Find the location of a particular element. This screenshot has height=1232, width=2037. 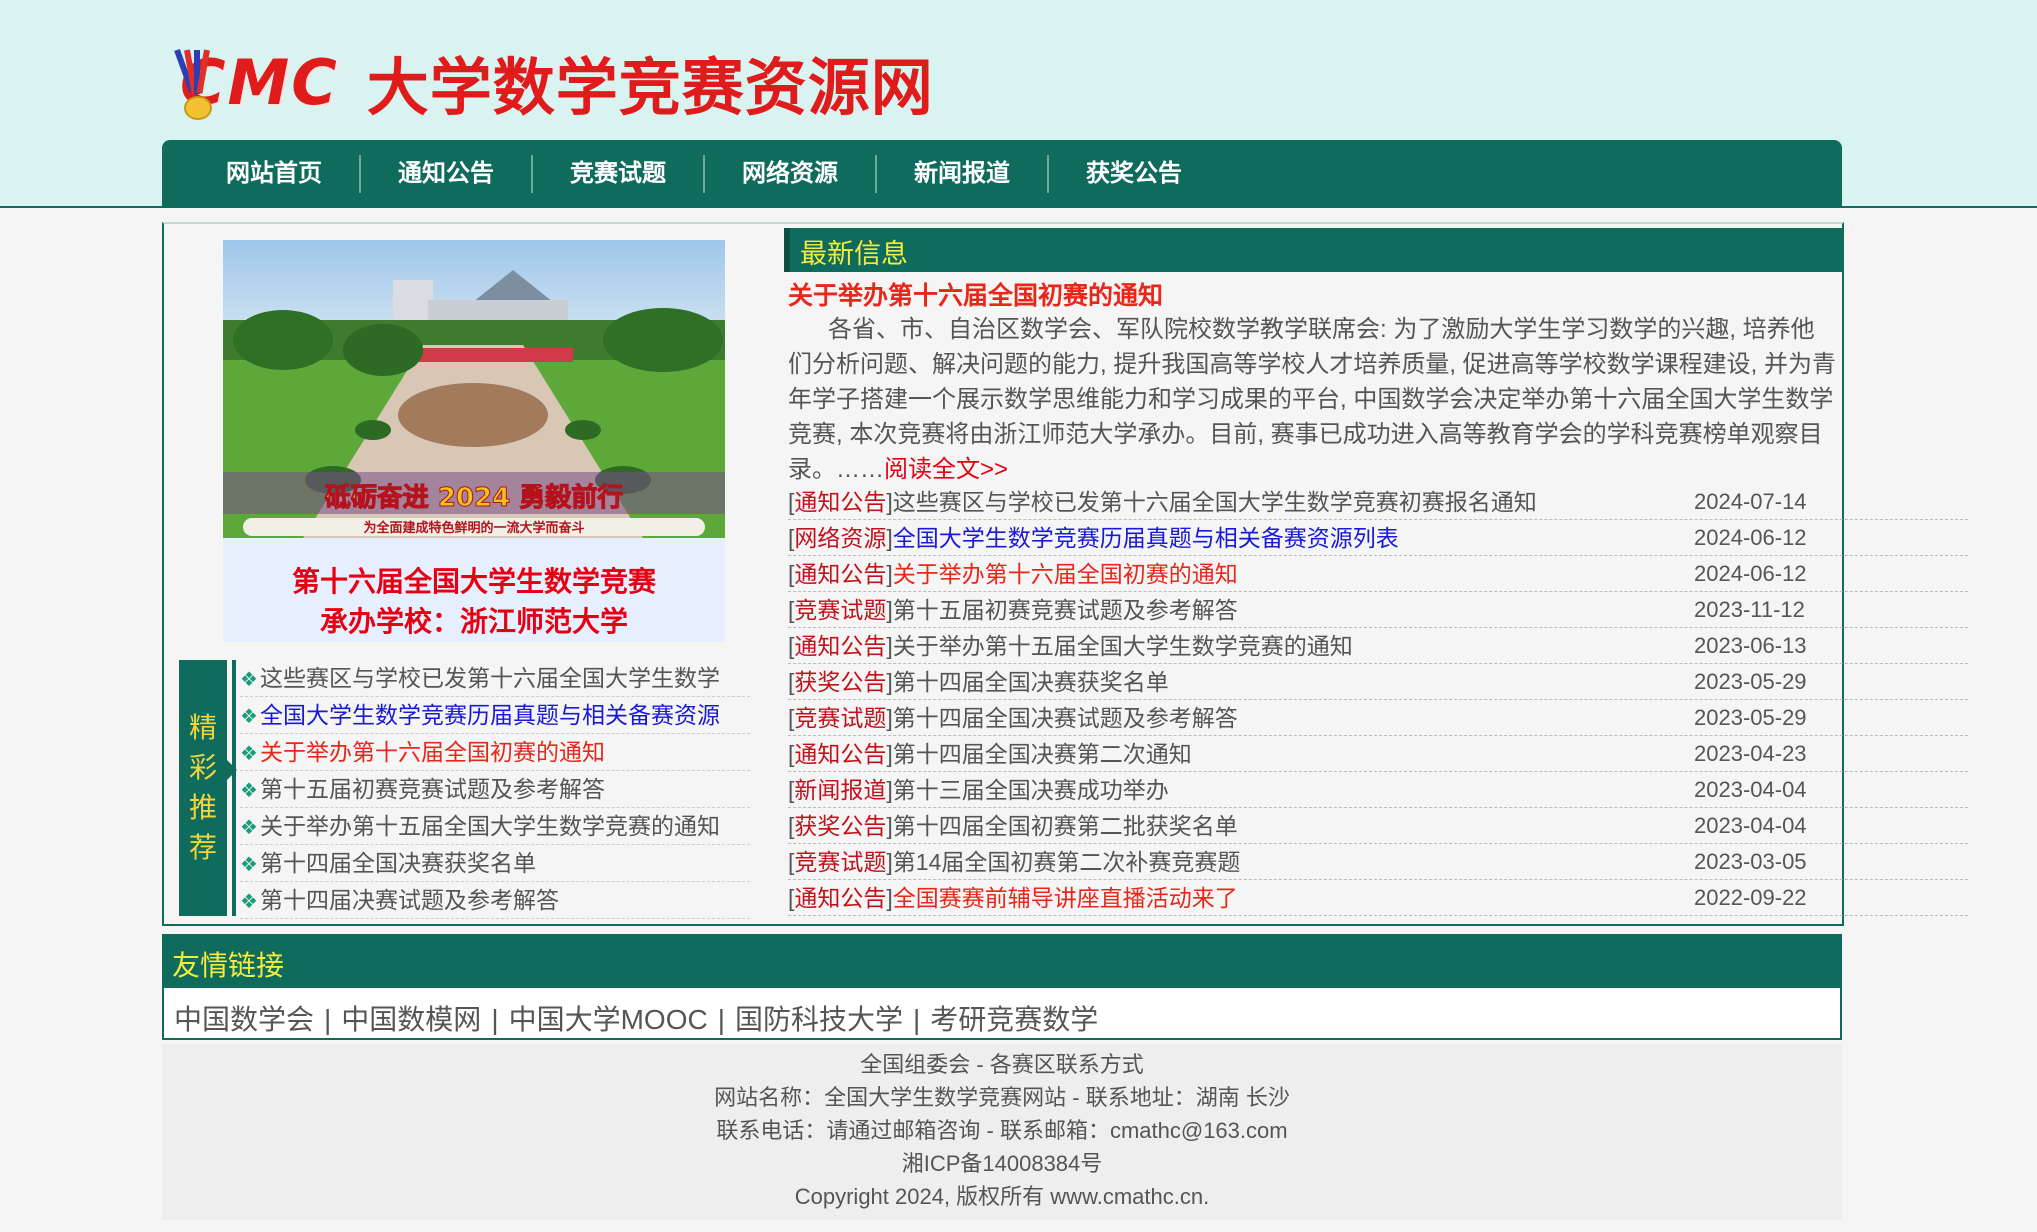

news-date: 2023-05-29 is located at coordinates (1750, 717).